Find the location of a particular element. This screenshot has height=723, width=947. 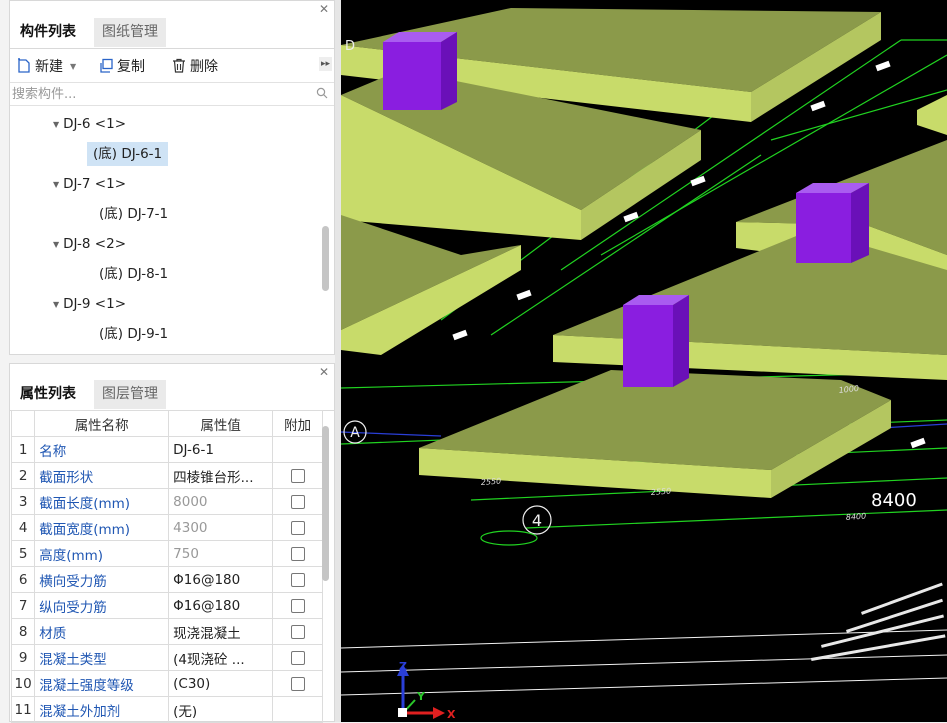

delete-button: 删除 is located at coordinates (194, 66).